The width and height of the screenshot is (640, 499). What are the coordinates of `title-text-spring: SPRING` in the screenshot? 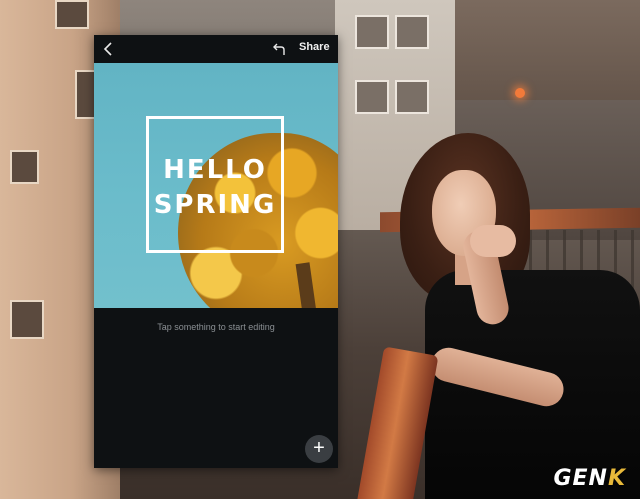 It's located at (215, 205).